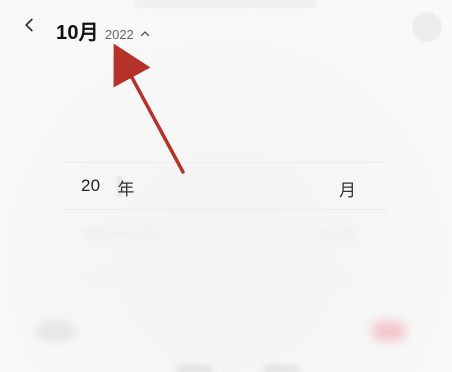 The width and height of the screenshot is (452, 372). I want to click on year-label: 2022, so click(119, 34).